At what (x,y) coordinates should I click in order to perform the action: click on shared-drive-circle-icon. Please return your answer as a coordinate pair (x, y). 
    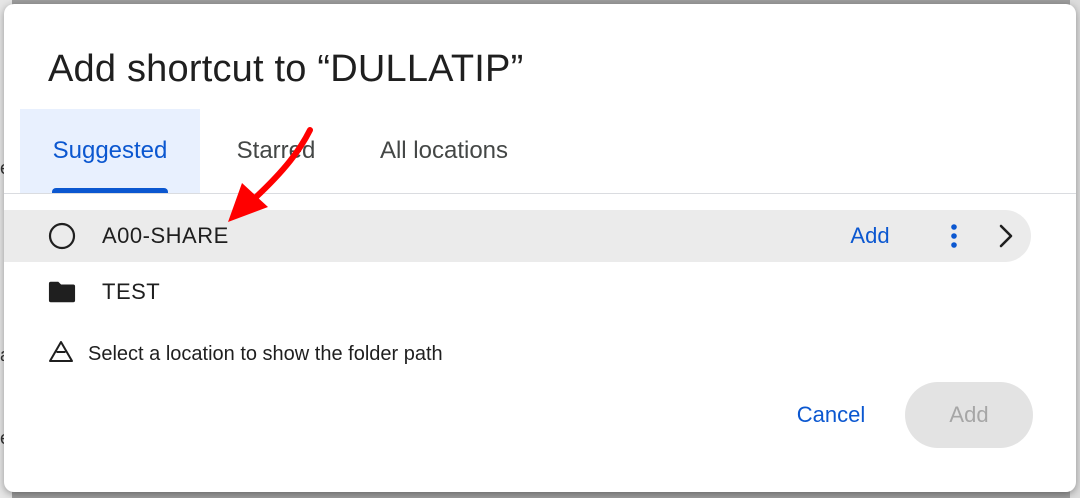
    Looking at the image, I should click on (62, 236).